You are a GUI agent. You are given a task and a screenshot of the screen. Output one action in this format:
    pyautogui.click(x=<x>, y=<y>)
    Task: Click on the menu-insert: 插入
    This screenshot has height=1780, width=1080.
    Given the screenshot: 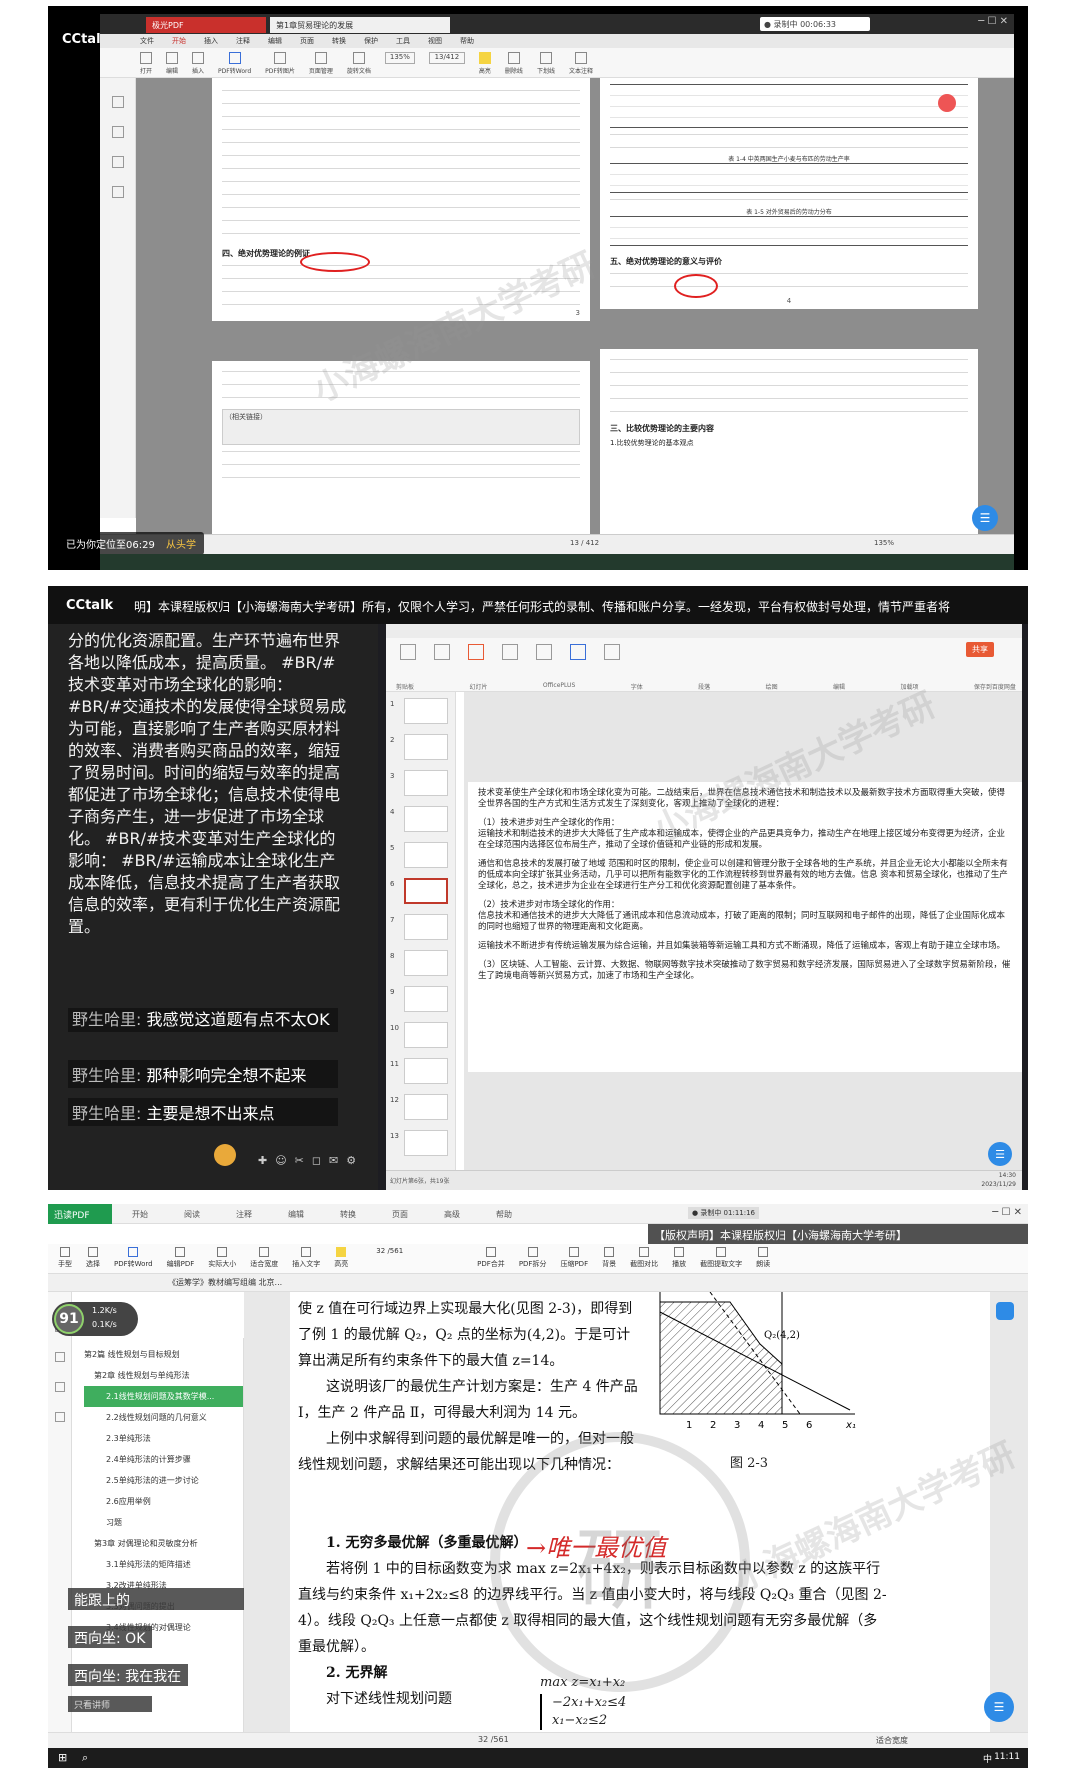 What is the action you would take?
    pyautogui.click(x=211, y=41)
    